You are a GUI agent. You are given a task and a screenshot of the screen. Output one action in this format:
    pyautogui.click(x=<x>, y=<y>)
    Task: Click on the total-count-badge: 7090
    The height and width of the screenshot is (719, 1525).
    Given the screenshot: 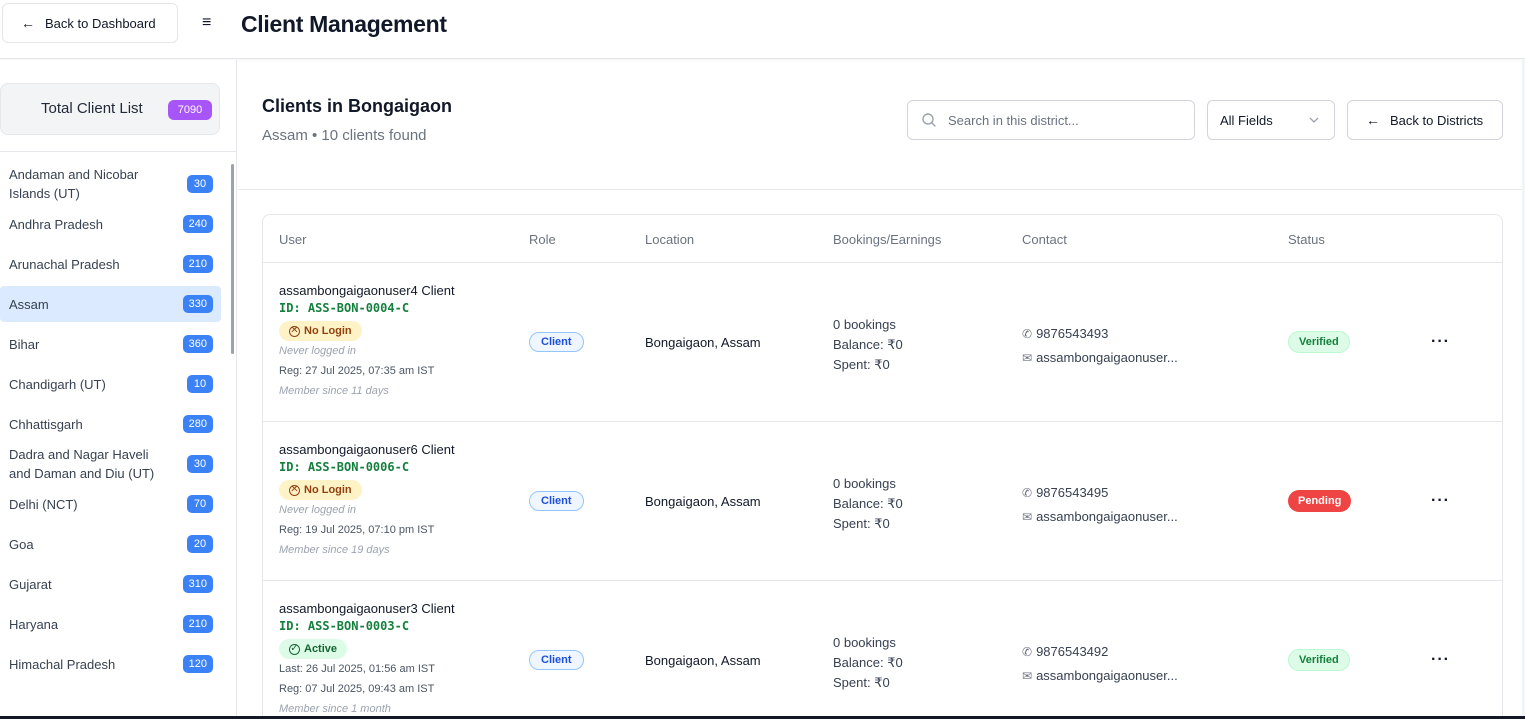 What is the action you would take?
    pyautogui.click(x=190, y=110)
    